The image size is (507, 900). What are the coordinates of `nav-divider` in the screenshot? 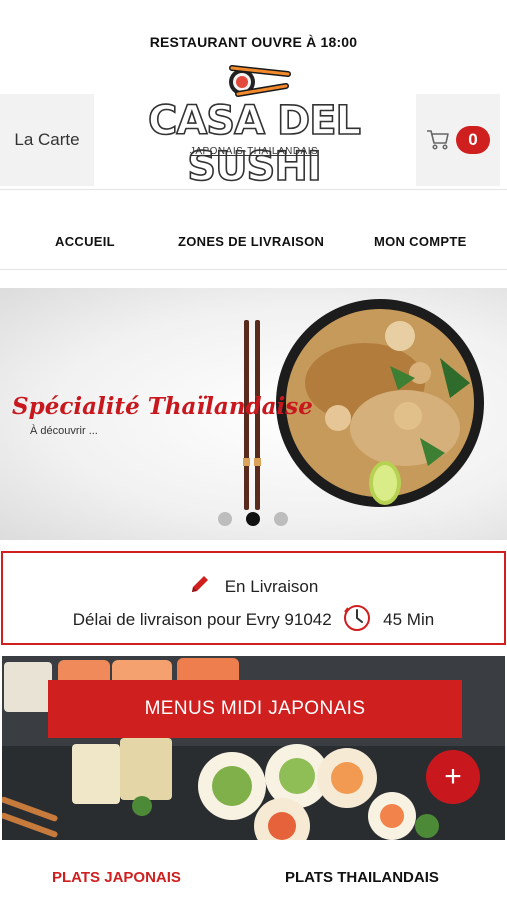 It's located at (253, 269).